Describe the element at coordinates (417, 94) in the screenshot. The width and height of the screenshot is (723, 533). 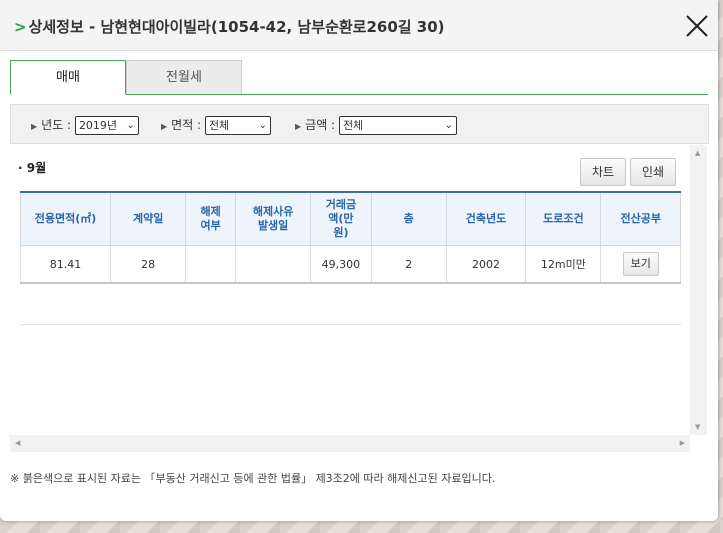
I see `tab-underline` at that location.